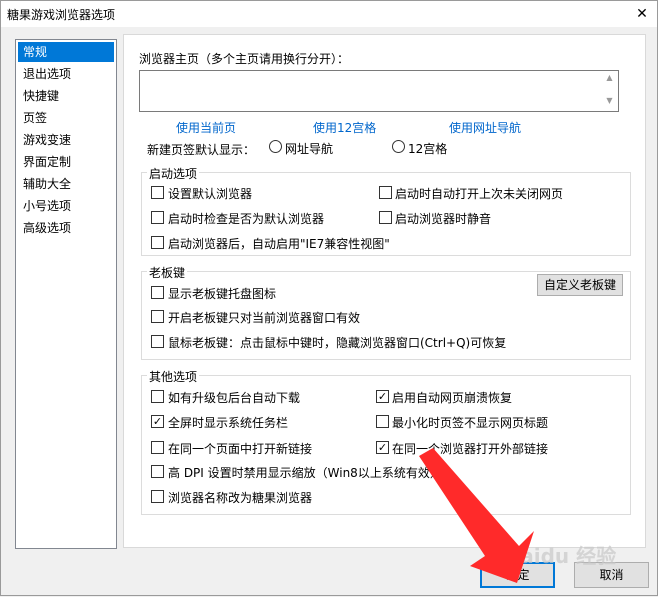  Describe the element at coordinates (275, 146) in the screenshot. I see `radio-url-nav` at that location.